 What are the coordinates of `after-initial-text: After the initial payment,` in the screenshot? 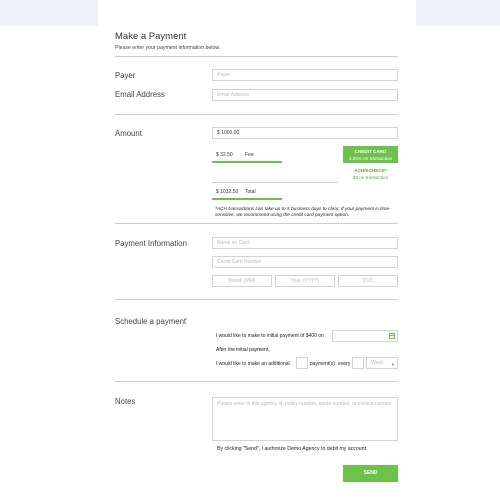 It's located at (243, 350).